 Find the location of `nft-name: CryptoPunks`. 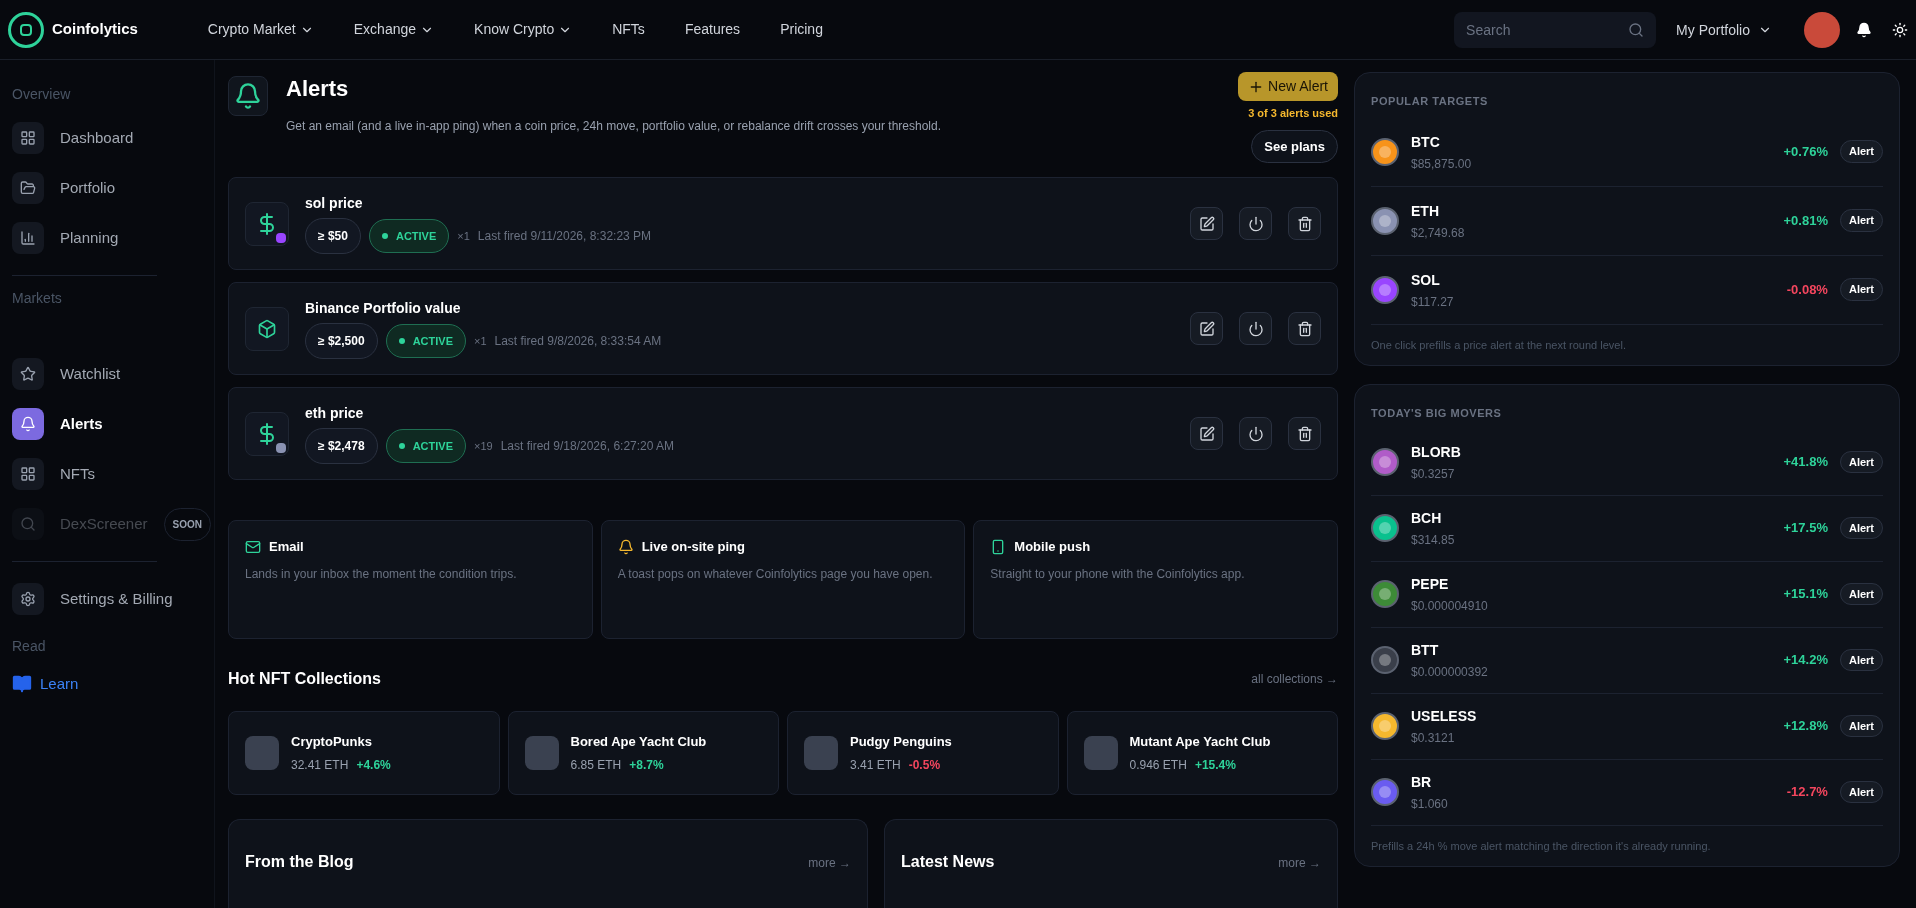

nft-name: CryptoPunks is located at coordinates (332, 742).